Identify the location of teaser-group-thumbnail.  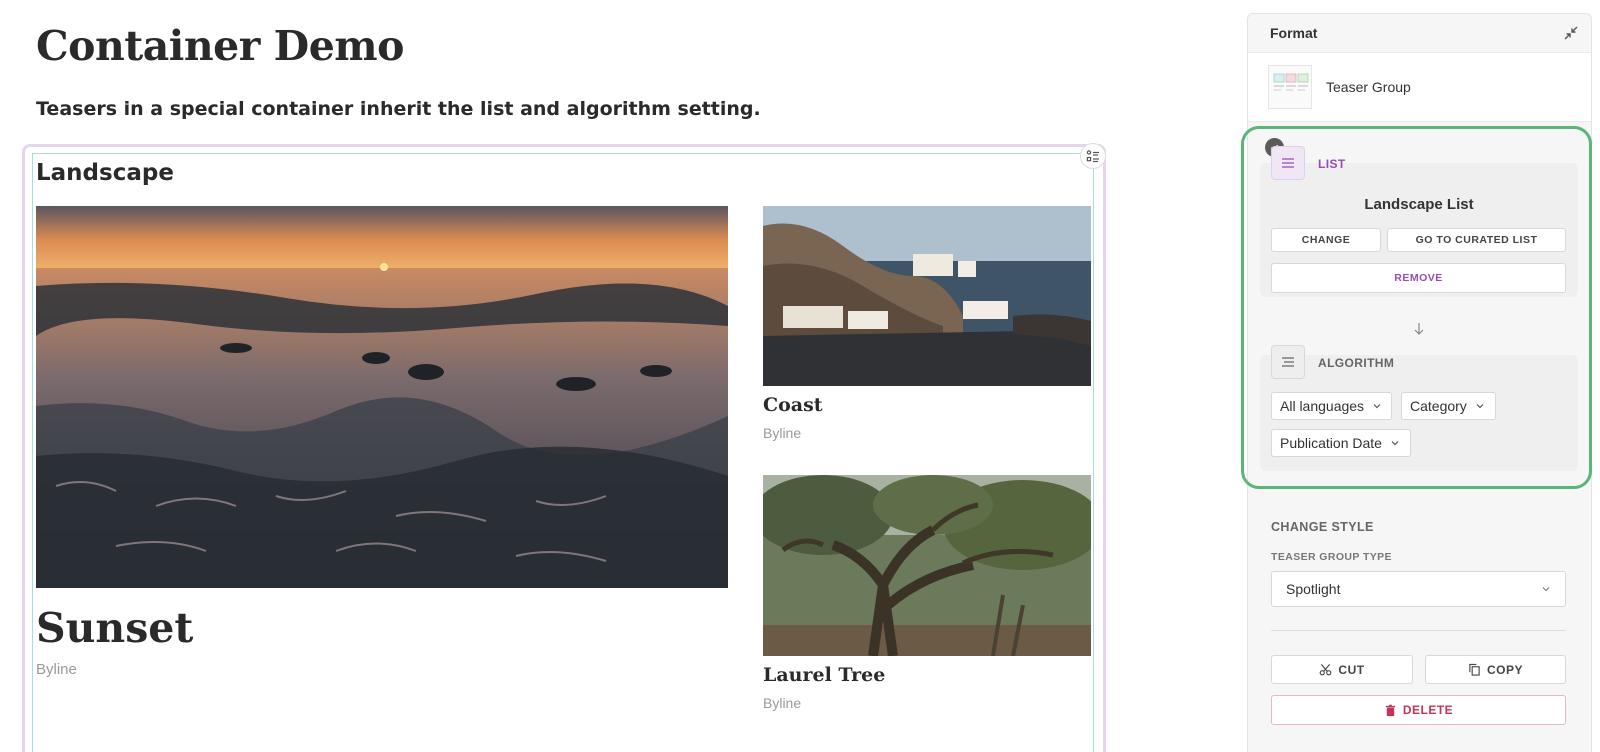
(1290, 87).